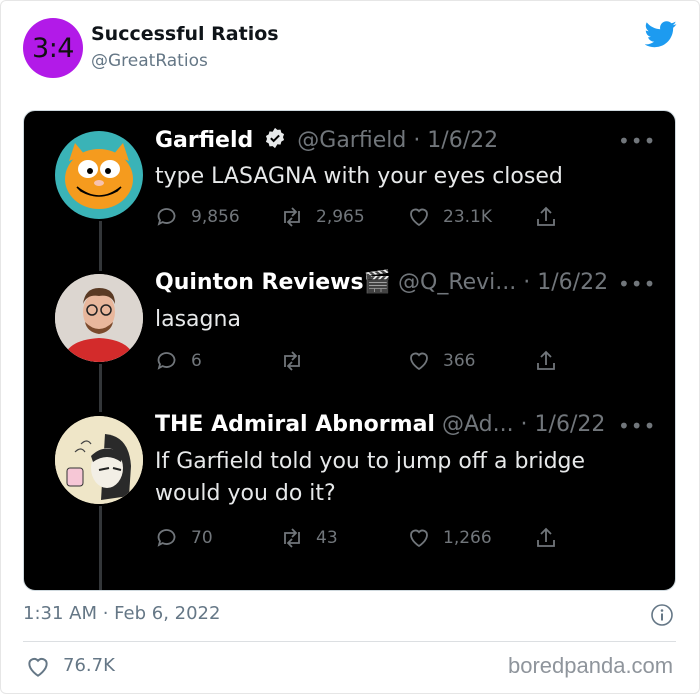 Image resolution: width=700 pixels, height=694 pixels. What do you see at coordinates (309, 538) in the screenshot?
I see `retweet-button: 43` at bounding box center [309, 538].